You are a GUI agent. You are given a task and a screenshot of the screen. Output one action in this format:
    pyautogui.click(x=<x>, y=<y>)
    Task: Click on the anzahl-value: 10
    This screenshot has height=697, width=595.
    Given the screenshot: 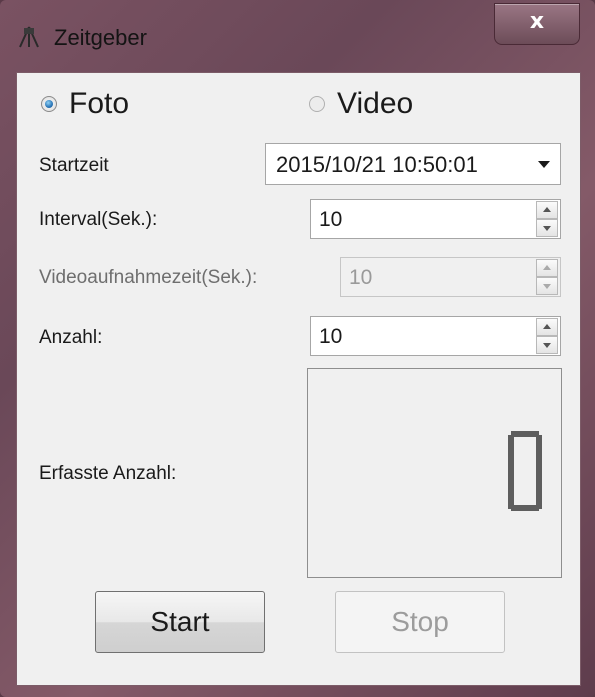 What is the action you would take?
    pyautogui.click(x=331, y=336)
    